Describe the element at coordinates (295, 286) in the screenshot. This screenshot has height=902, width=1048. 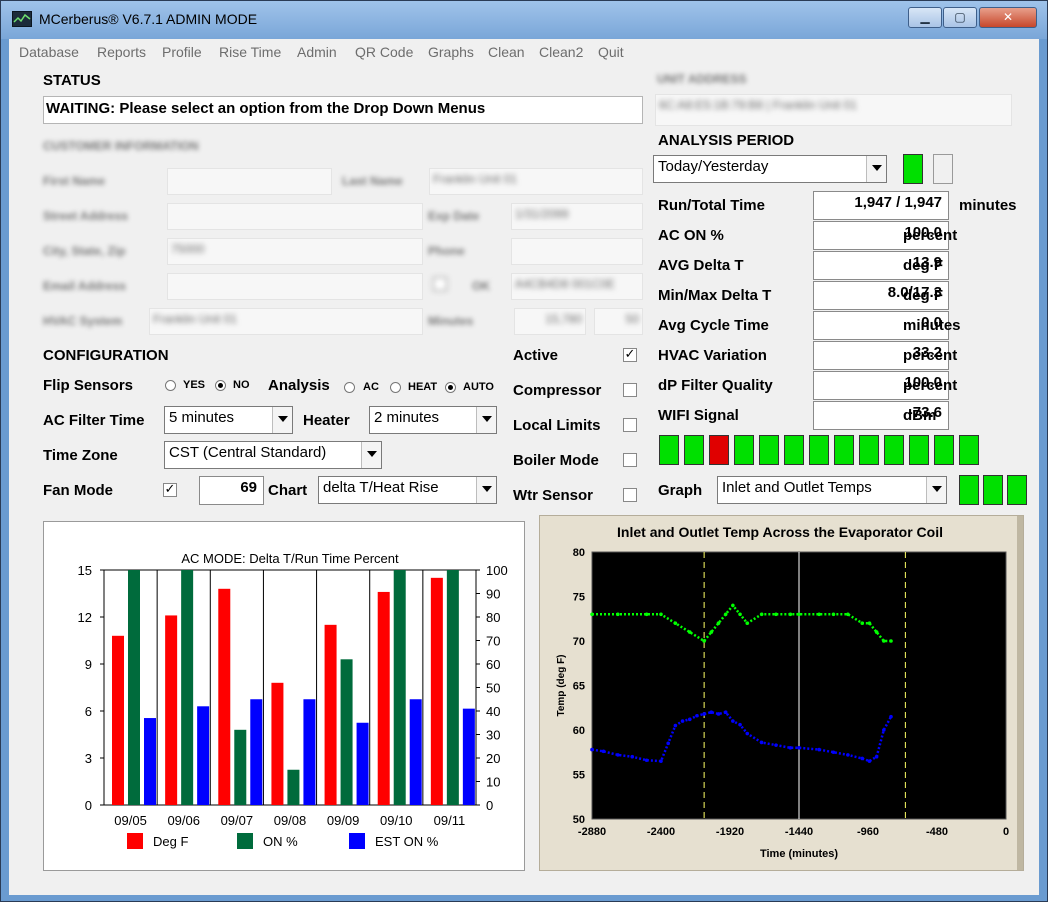
I see `email-field` at that location.